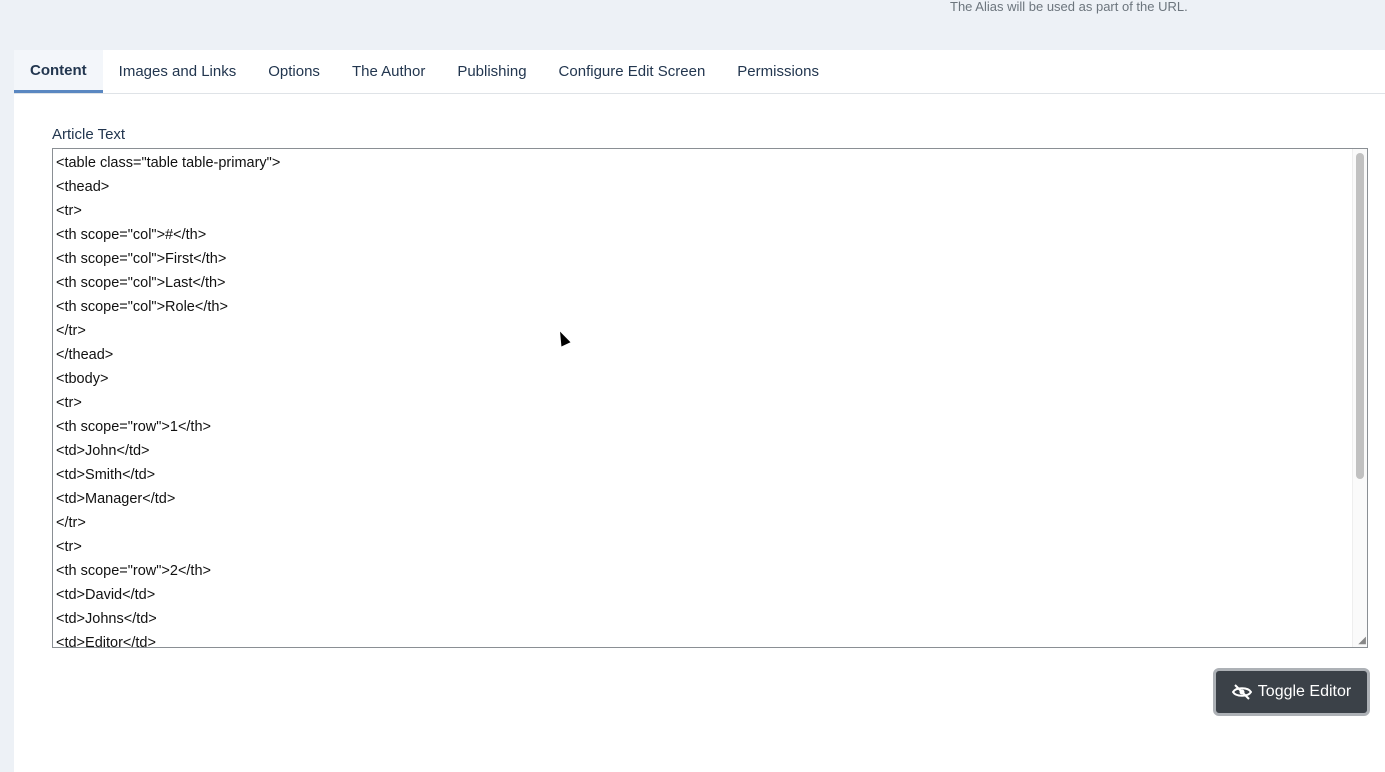  What do you see at coordinates (89, 134) in the screenshot?
I see `article-text-label: Article Text` at bounding box center [89, 134].